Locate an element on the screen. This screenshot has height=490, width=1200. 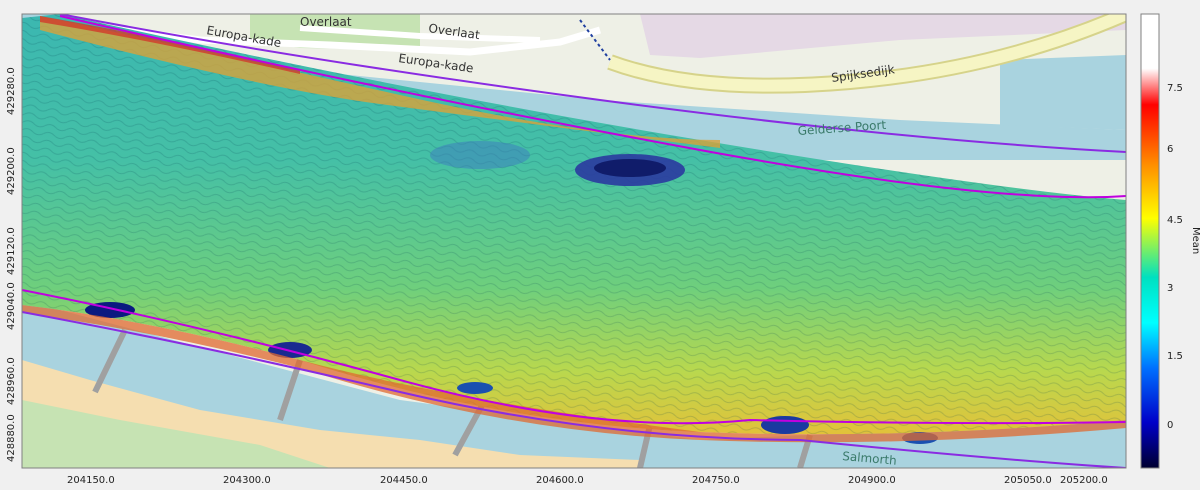
colorbar-tick: 1.5 is located at coordinates (1175, 356).